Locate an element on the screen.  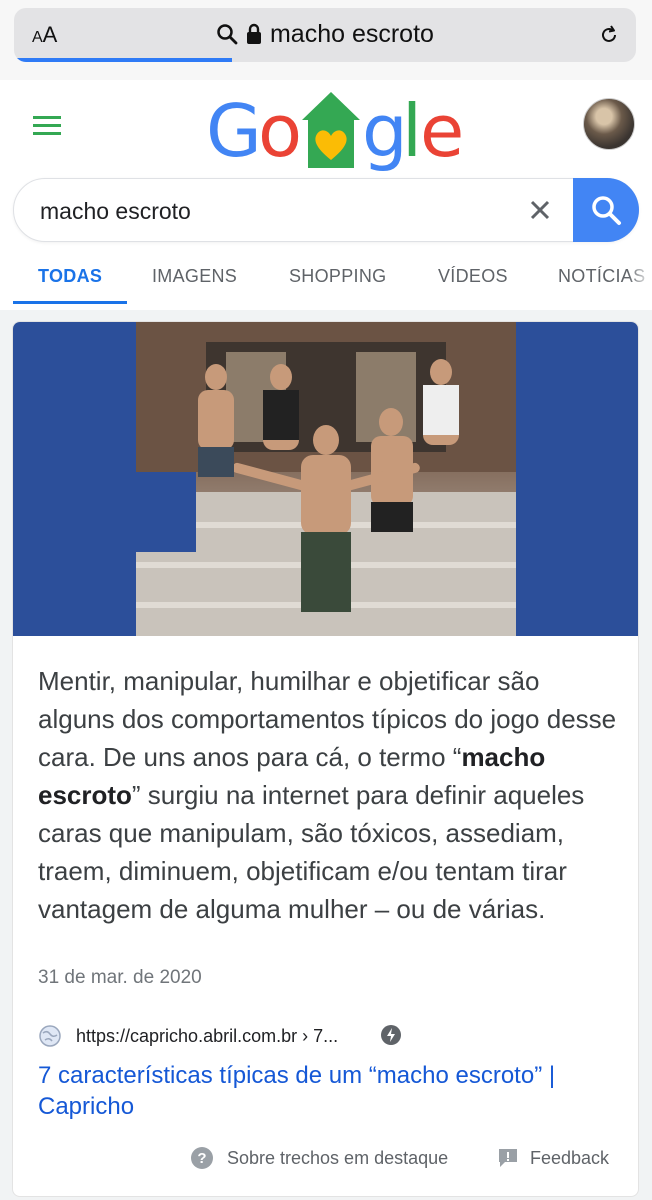
tab-imagens: IMAGENS is located at coordinates (194, 276).